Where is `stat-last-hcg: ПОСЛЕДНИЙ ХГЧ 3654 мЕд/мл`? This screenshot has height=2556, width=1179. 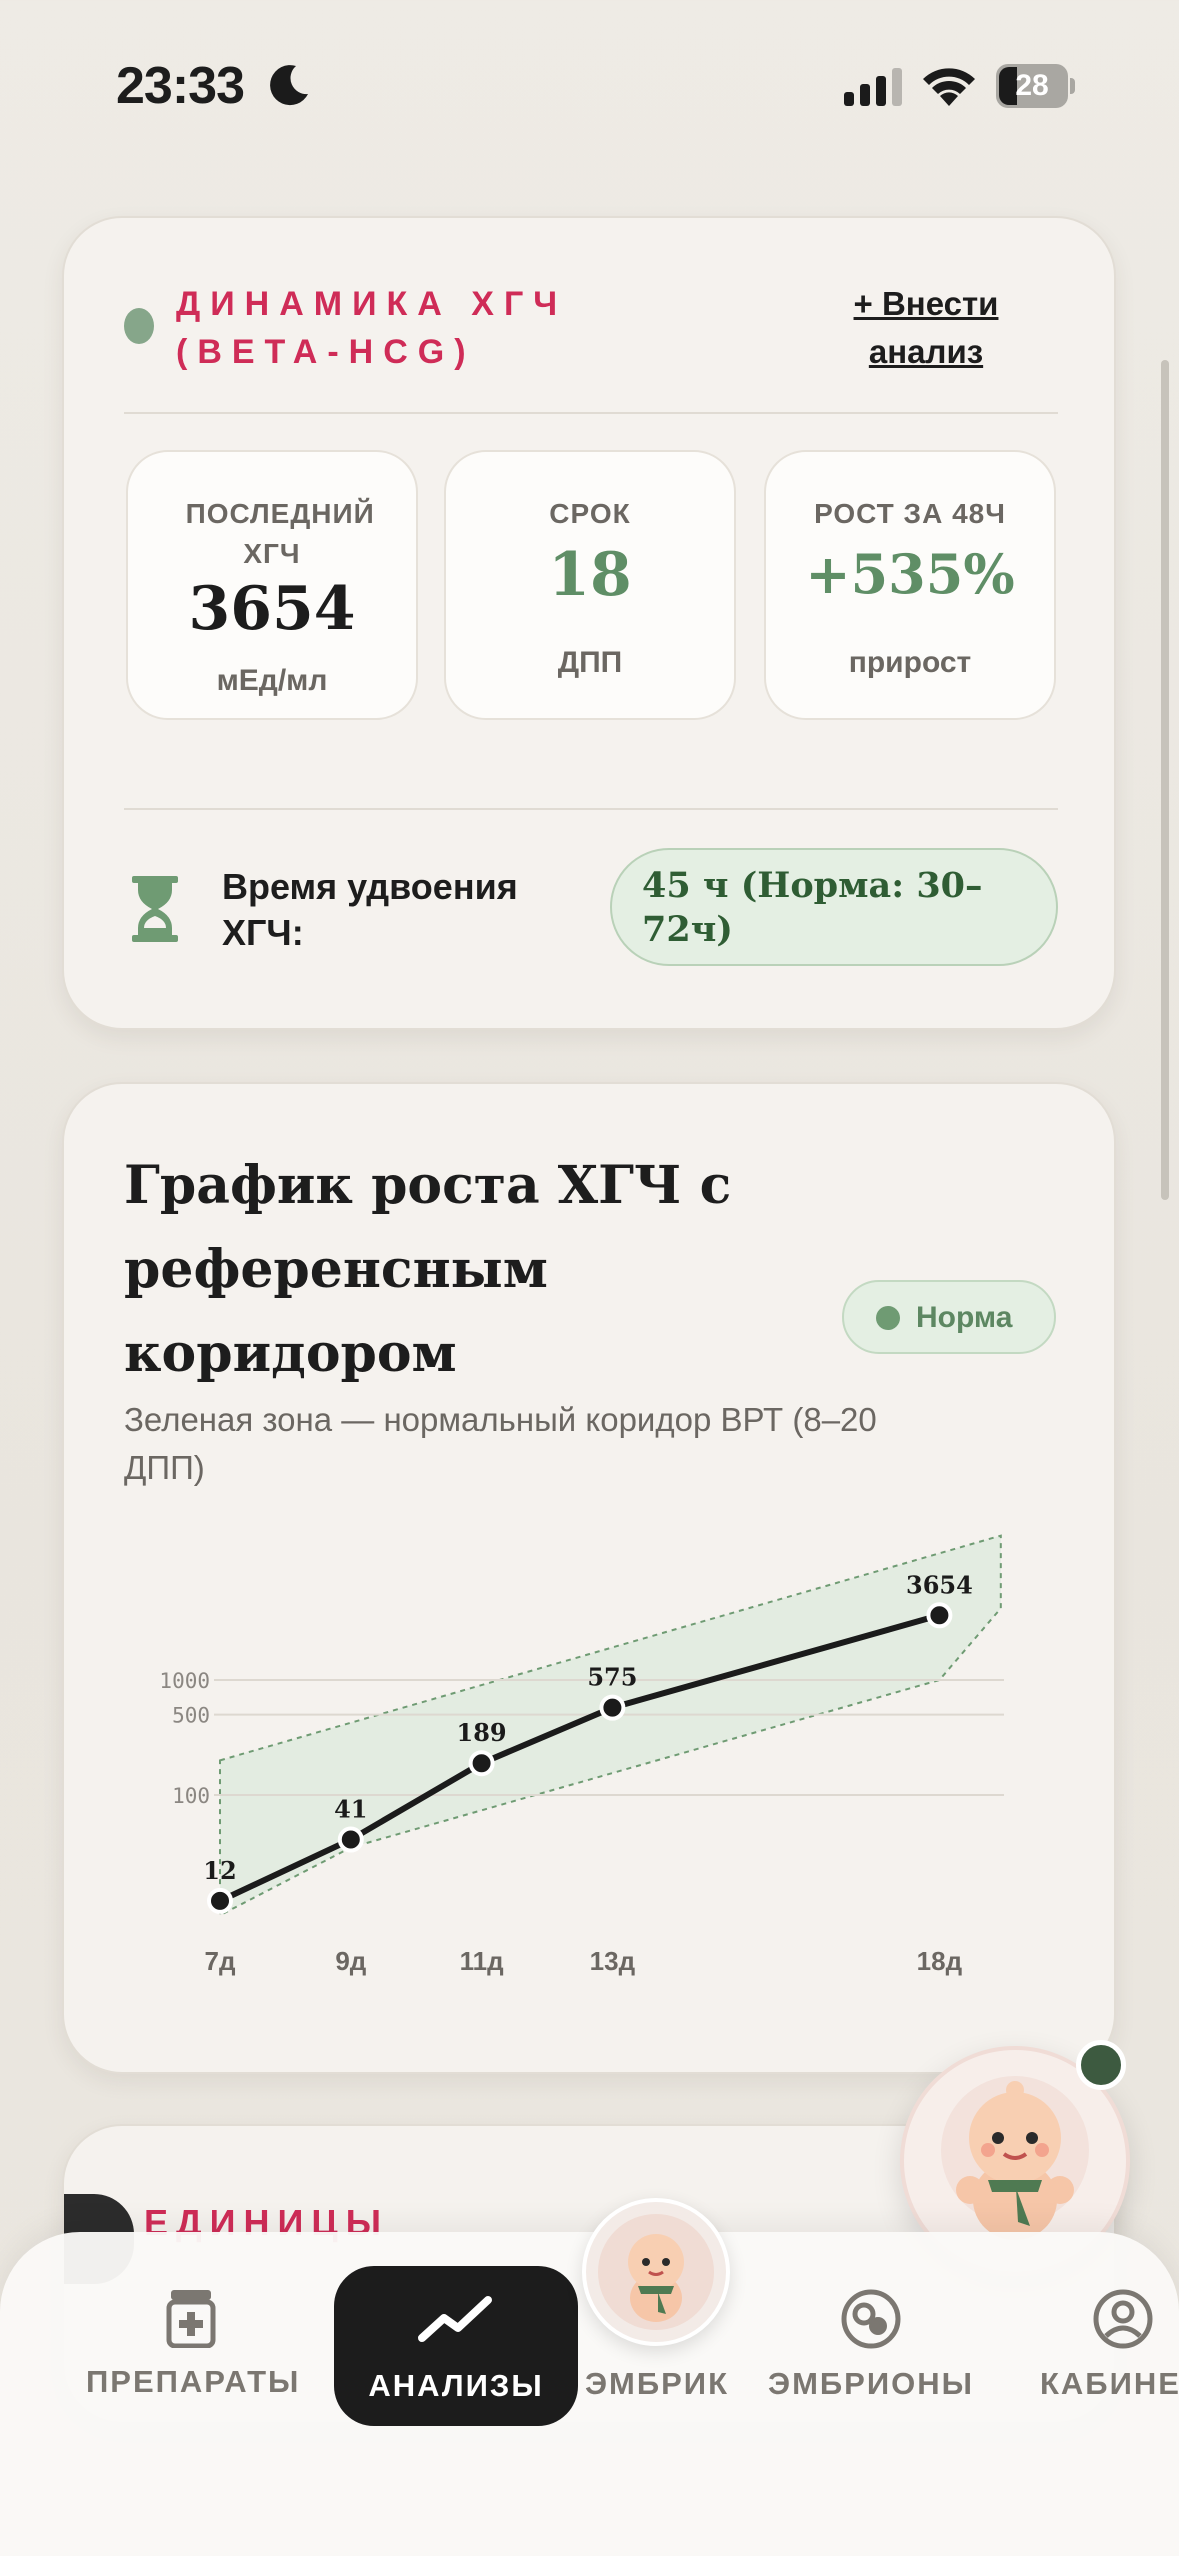
stat-last-hcg: ПОСЛЕДНИЙ ХГЧ 3654 мЕд/мл is located at coordinates (272, 585).